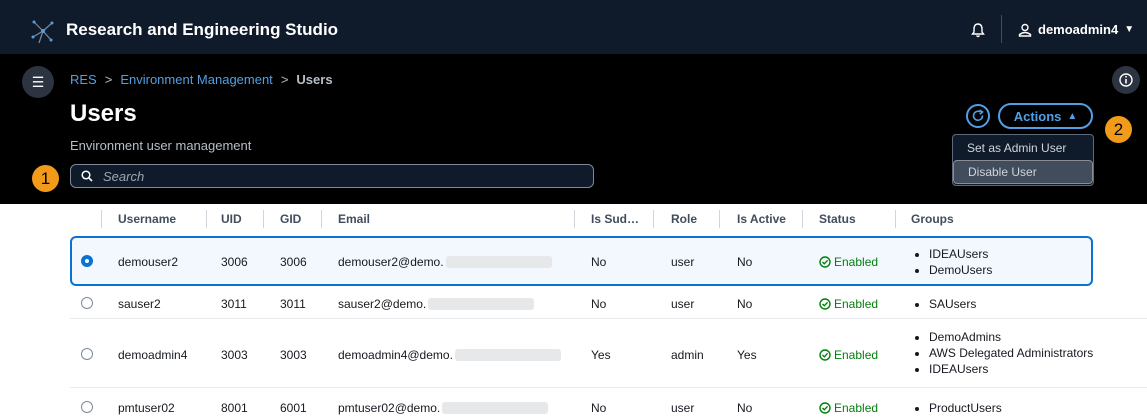 This screenshot has height=417, width=1147. I want to click on actions-menu: Set as Admin User Disable User, so click(1023, 160).